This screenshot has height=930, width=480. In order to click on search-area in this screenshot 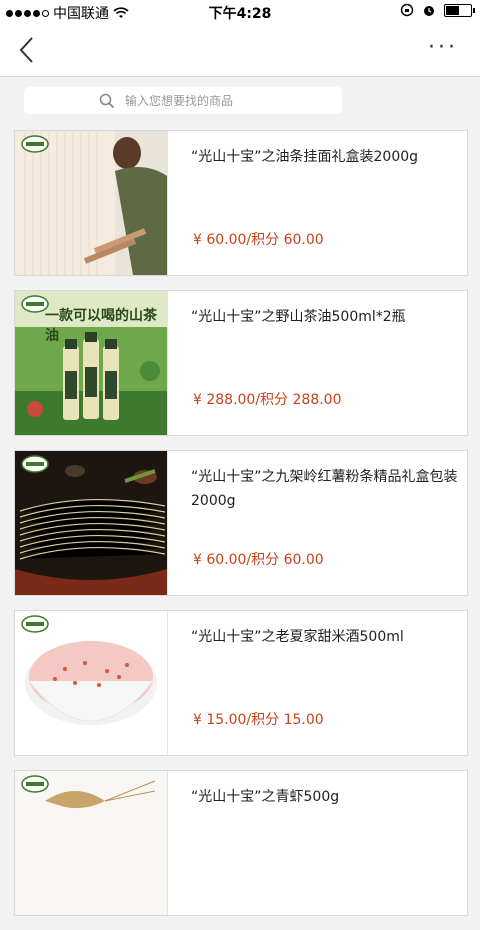, I will do `click(240, 100)`.